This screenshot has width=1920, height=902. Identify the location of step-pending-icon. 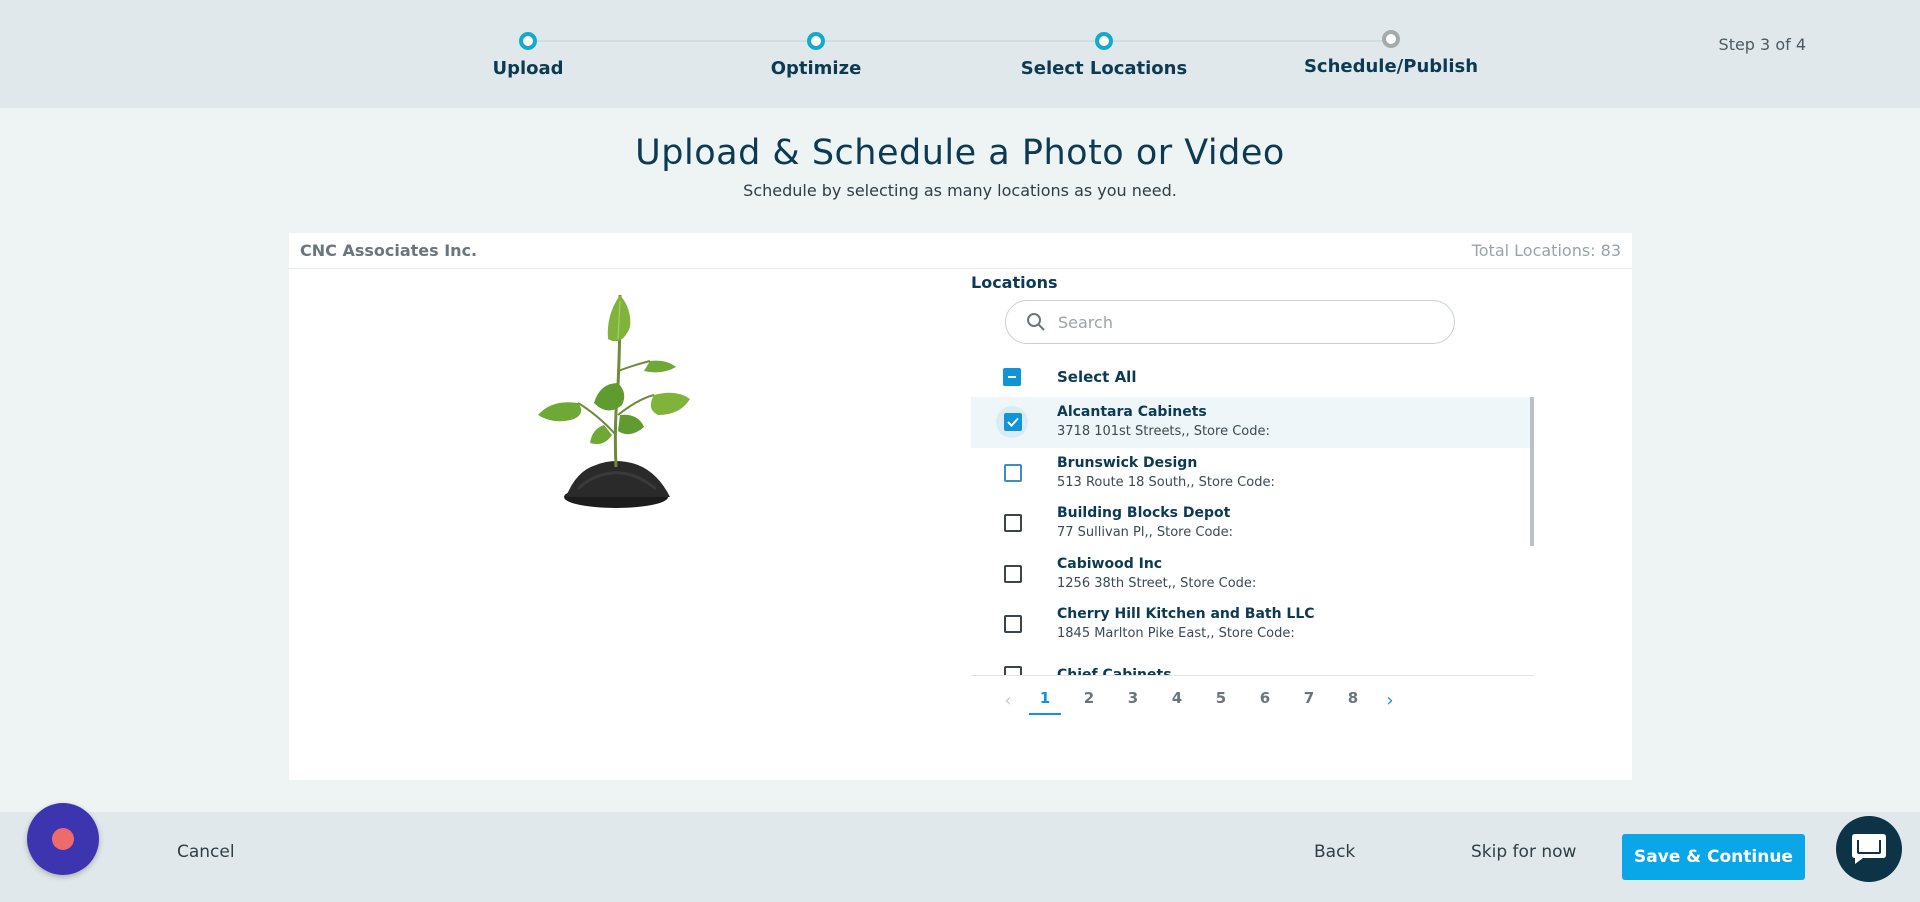
(1391, 39).